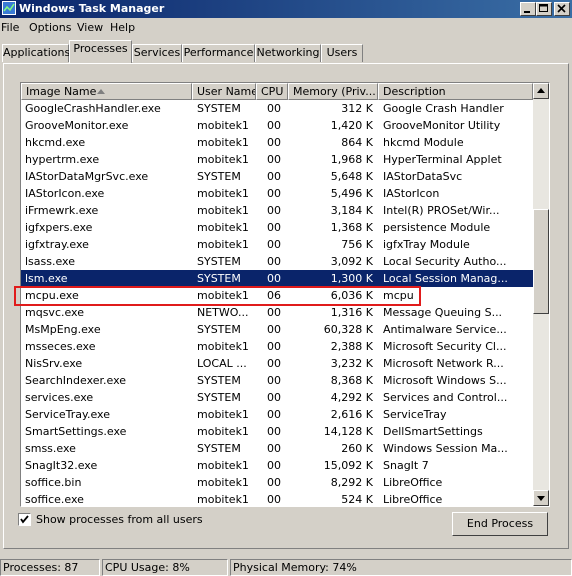 Image resolution: width=572 pixels, height=576 pixels. What do you see at coordinates (401, 567) in the screenshot?
I see `status-physical-memory: Physical Memory: 74%` at bounding box center [401, 567].